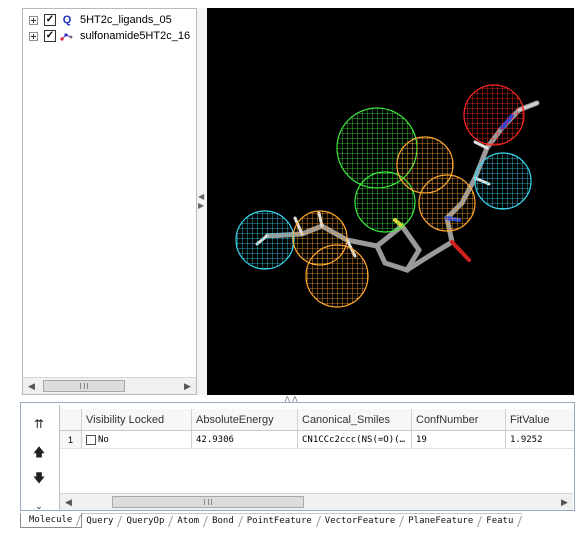 The width and height of the screenshot is (586, 545). What do you see at coordinates (459, 440) in the screenshot?
I see `conf-number-cell: 19` at bounding box center [459, 440].